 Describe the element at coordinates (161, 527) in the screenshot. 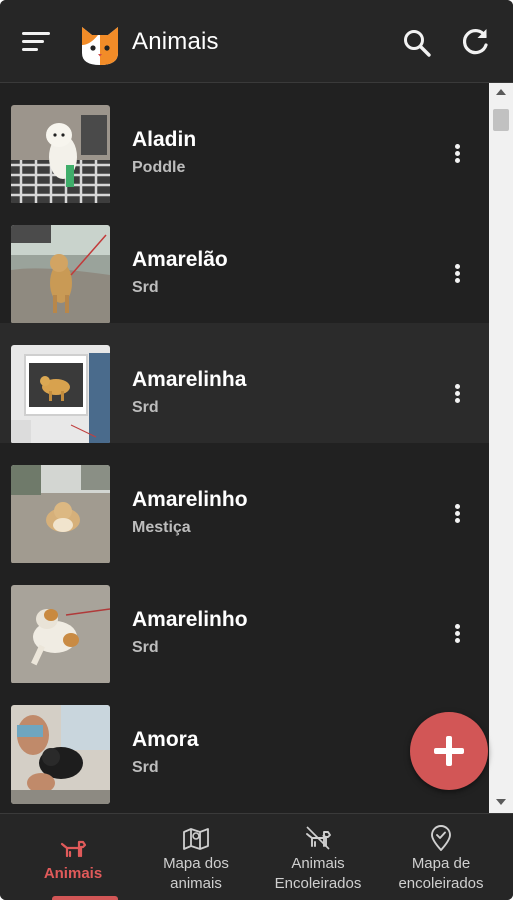

I see `animal-breed: Mestiça` at that location.